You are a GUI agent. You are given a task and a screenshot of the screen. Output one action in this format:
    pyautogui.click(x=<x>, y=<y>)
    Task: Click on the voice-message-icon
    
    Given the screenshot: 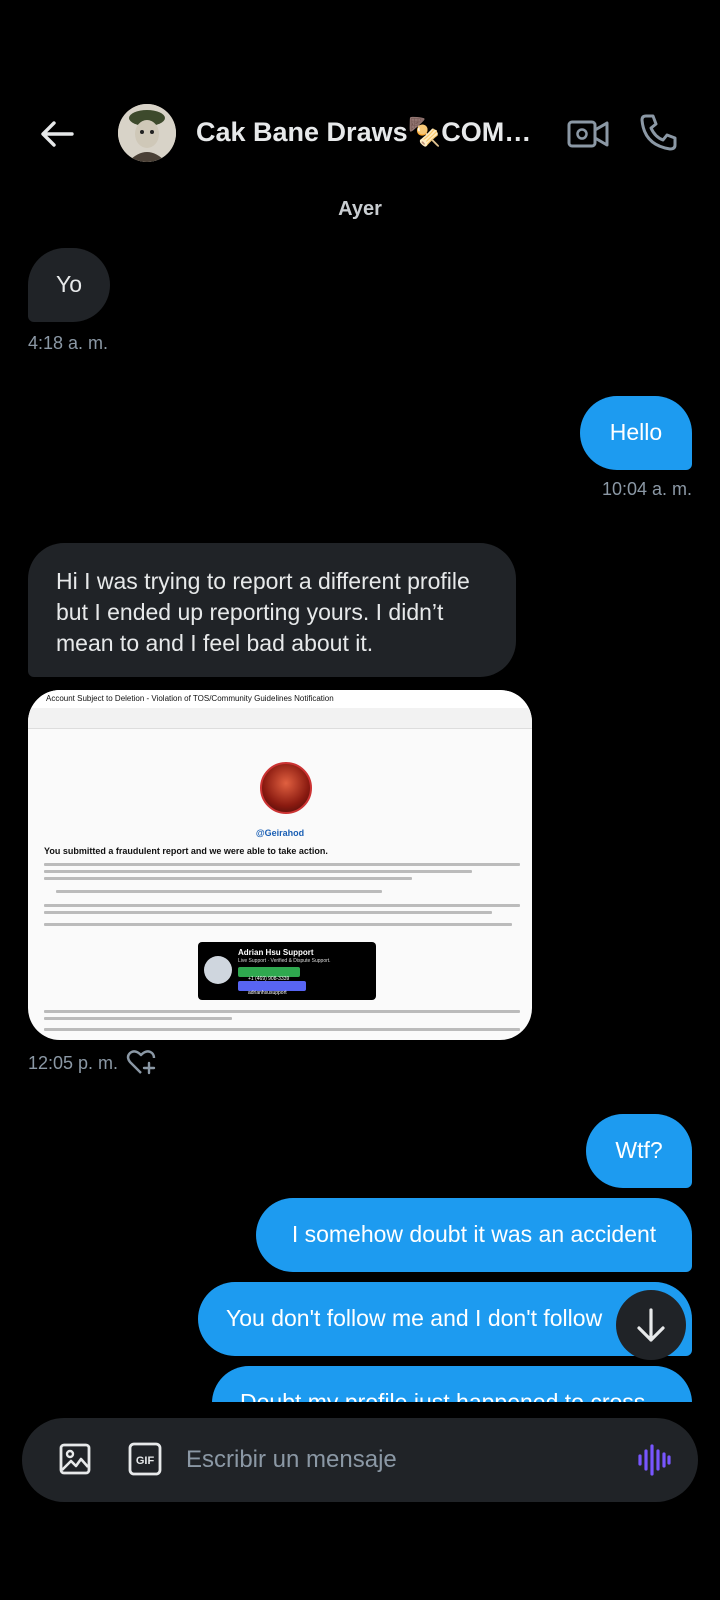 What is the action you would take?
    pyautogui.click(x=654, y=1460)
    